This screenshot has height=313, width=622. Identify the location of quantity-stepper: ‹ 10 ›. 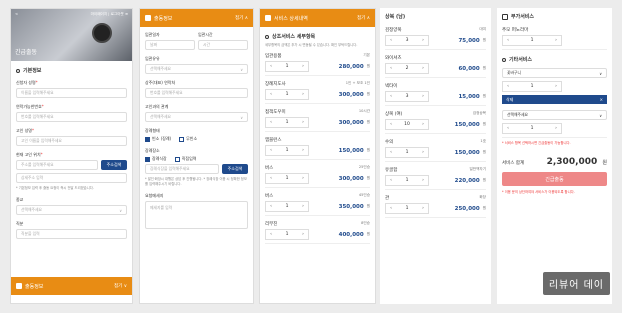
(407, 124).